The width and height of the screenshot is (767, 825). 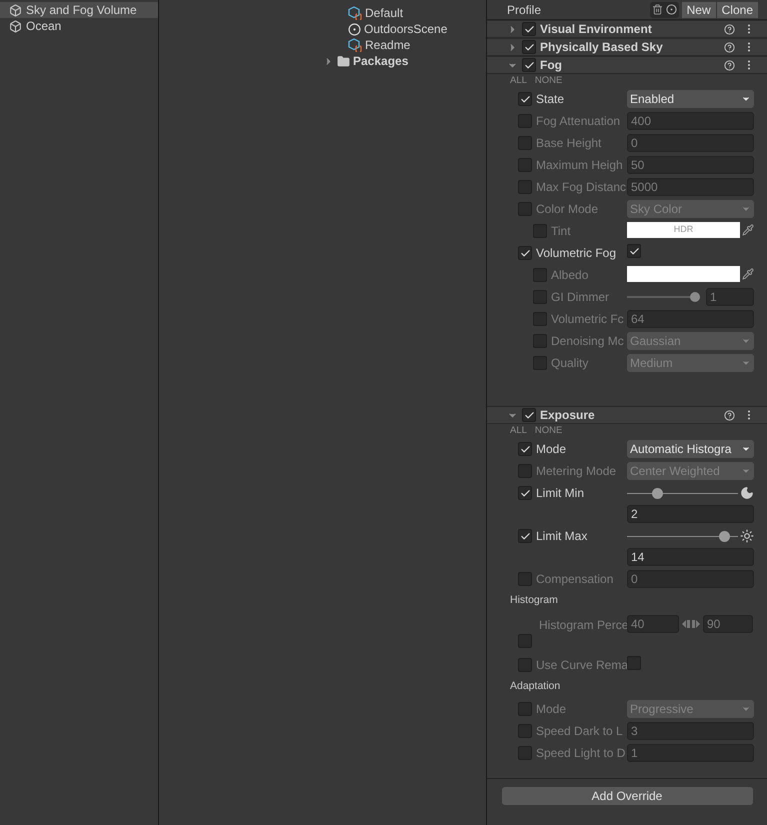 What do you see at coordinates (79, 10) in the screenshot?
I see `hierarchy-item: Sky and Fog Volume` at bounding box center [79, 10].